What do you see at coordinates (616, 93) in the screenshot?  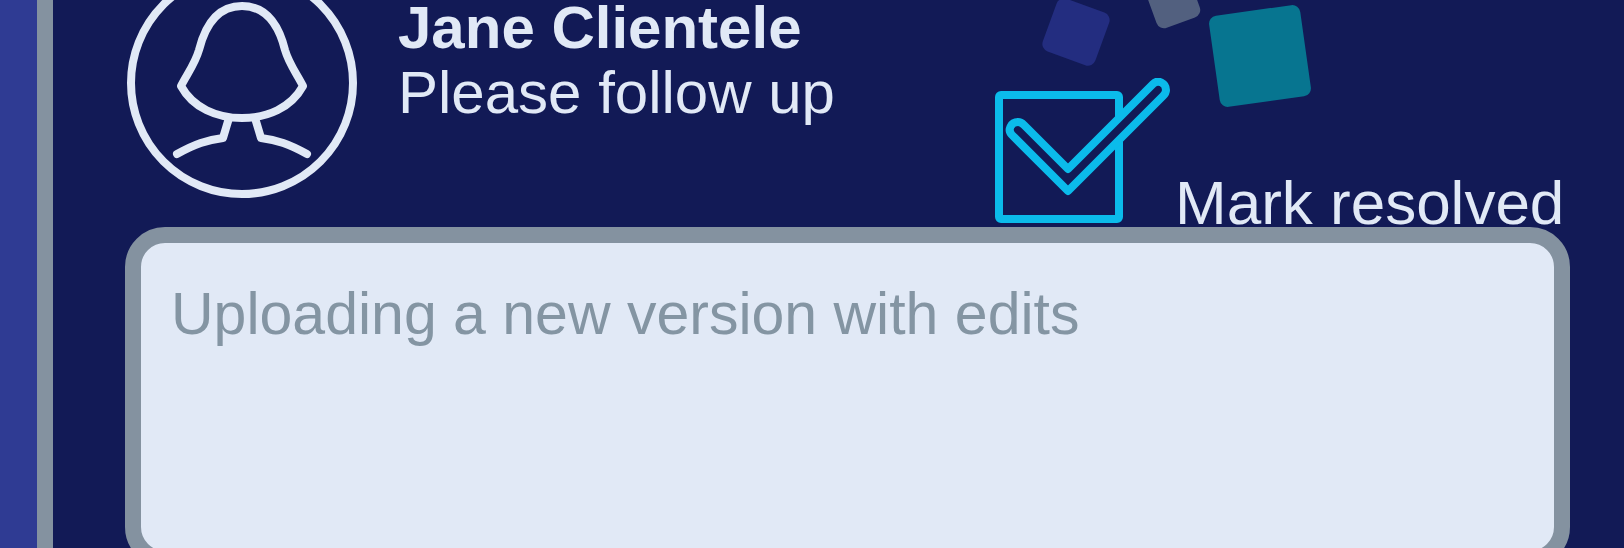 I see `author-note: Please follow up` at bounding box center [616, 93].